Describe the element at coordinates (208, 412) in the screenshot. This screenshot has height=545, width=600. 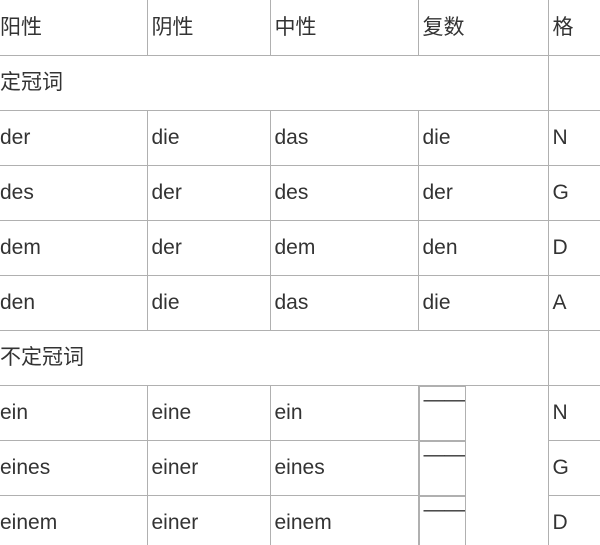
I see `cell-feminine: eine` at that location.